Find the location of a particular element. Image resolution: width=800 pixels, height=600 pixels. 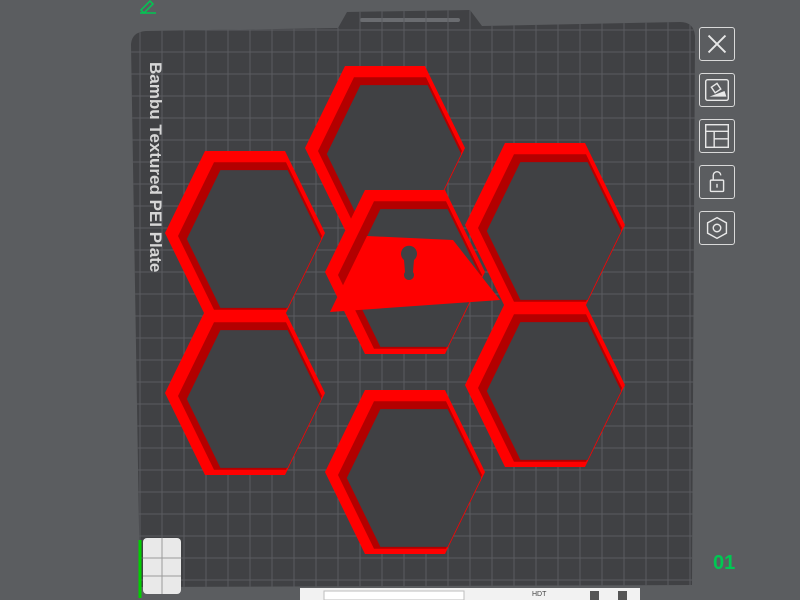

download-icon is located at coordinates (622, 595).